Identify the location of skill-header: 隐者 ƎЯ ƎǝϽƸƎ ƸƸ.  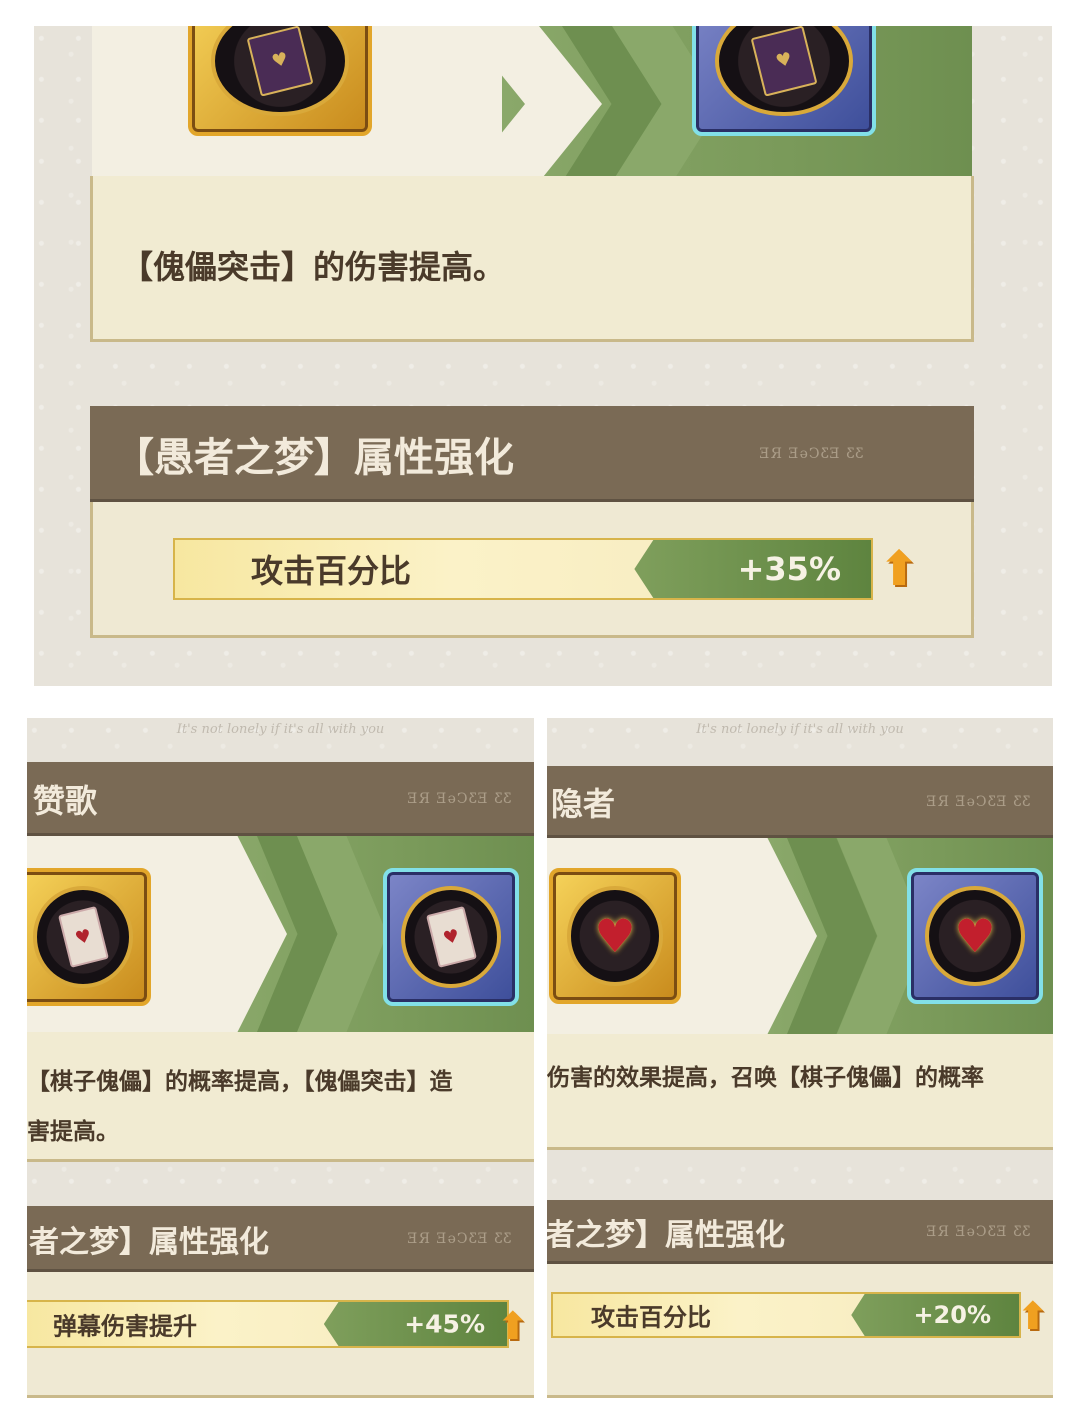
(800, 802).